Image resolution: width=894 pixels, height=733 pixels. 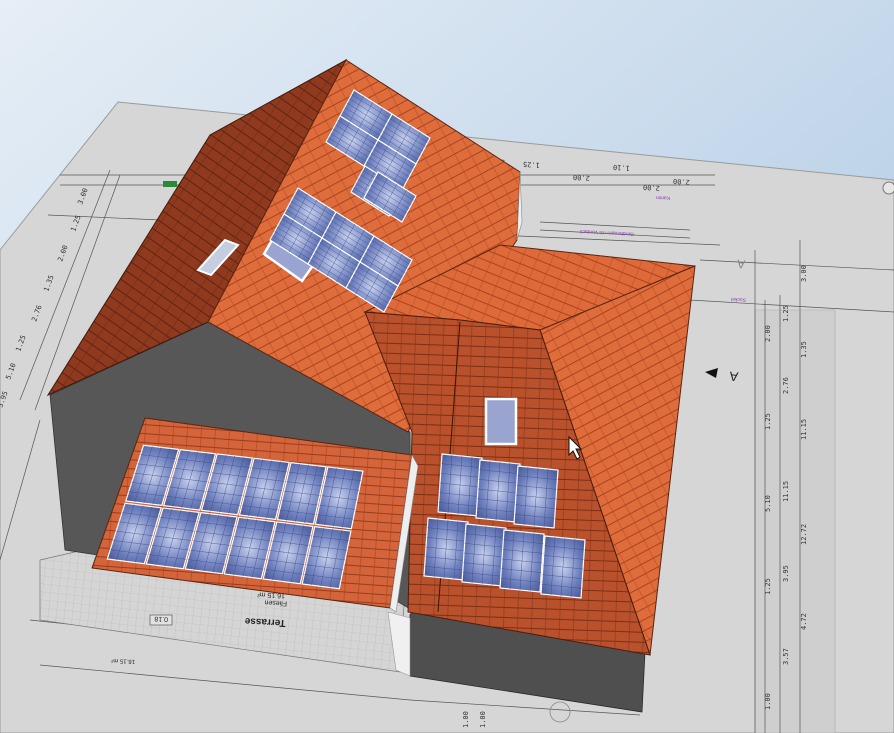 What do you see at coordinates (501, 421) in the screenshot?
I see `roof-window-wing` at bounding box center [501, 421].